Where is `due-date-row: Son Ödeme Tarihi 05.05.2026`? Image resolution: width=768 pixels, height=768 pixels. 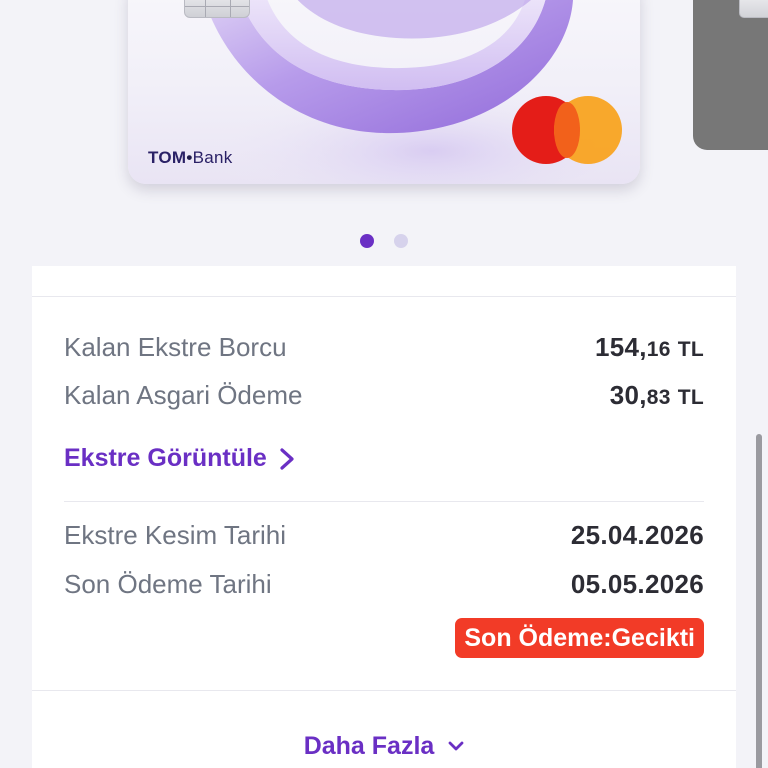 due-date-row: Son Ödeme Tarihi 05.05.2026 is located at coordinates (384, 584).